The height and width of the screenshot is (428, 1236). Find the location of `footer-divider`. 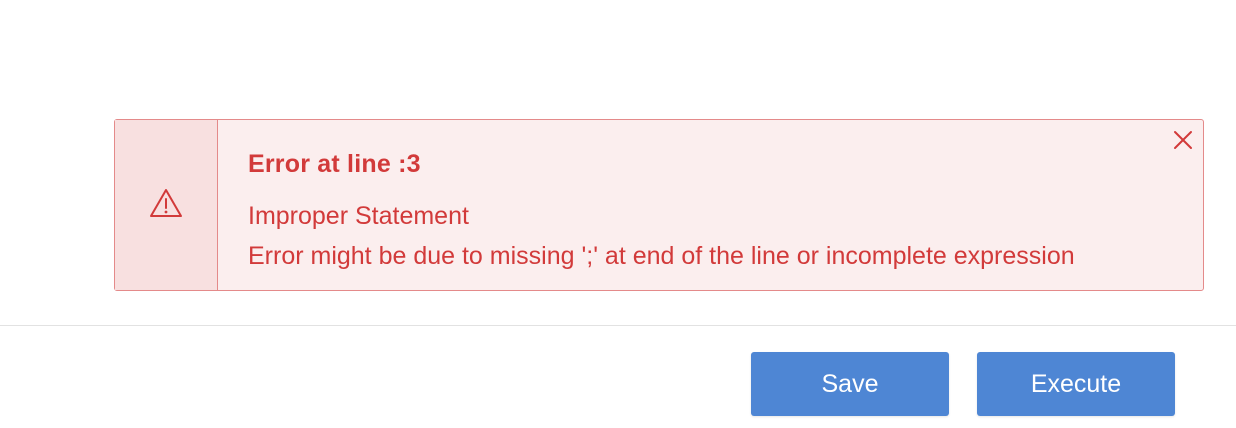

footer-divider is located at coordinates (618, 325).